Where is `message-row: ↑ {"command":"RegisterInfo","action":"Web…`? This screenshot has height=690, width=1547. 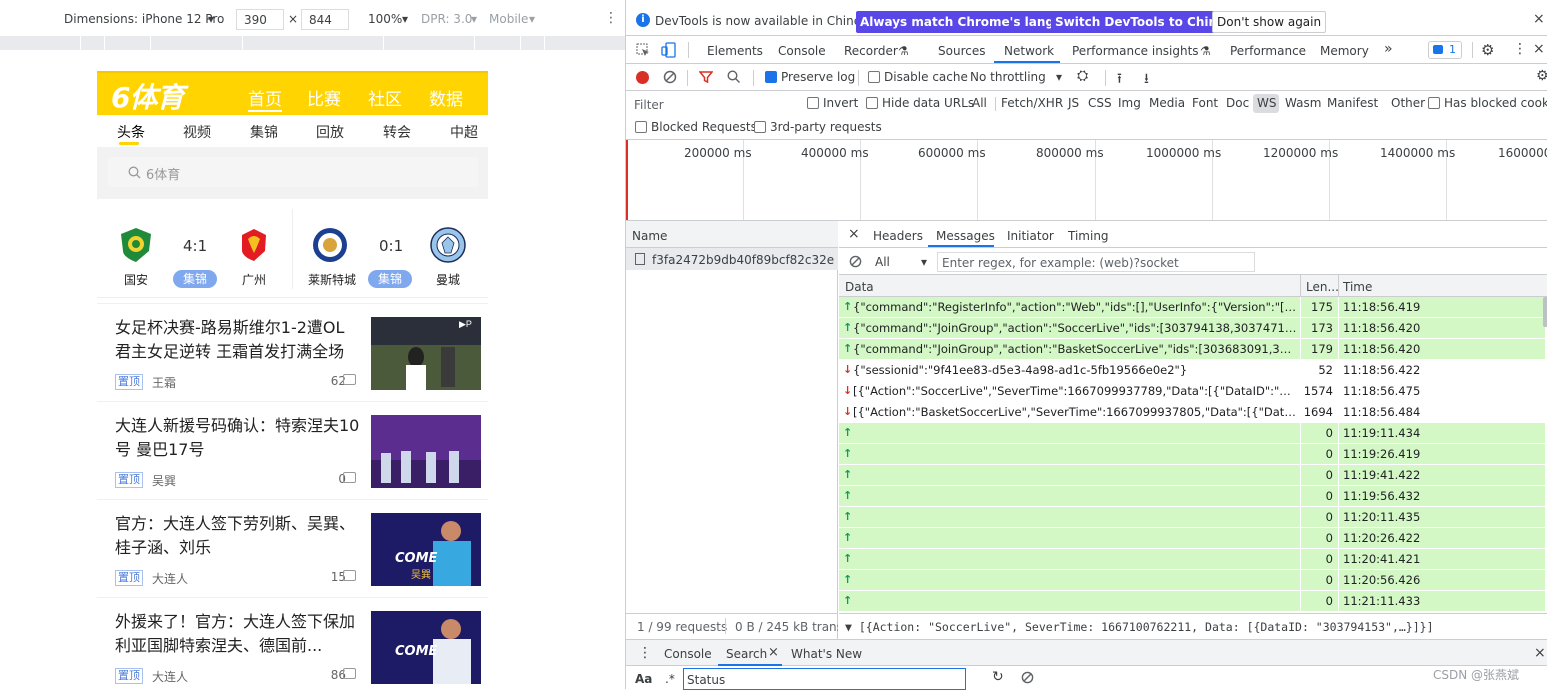
message-row: ↑ {"command":"RegisterInfo","action":"Web… is located at coordinates (1192, 307).